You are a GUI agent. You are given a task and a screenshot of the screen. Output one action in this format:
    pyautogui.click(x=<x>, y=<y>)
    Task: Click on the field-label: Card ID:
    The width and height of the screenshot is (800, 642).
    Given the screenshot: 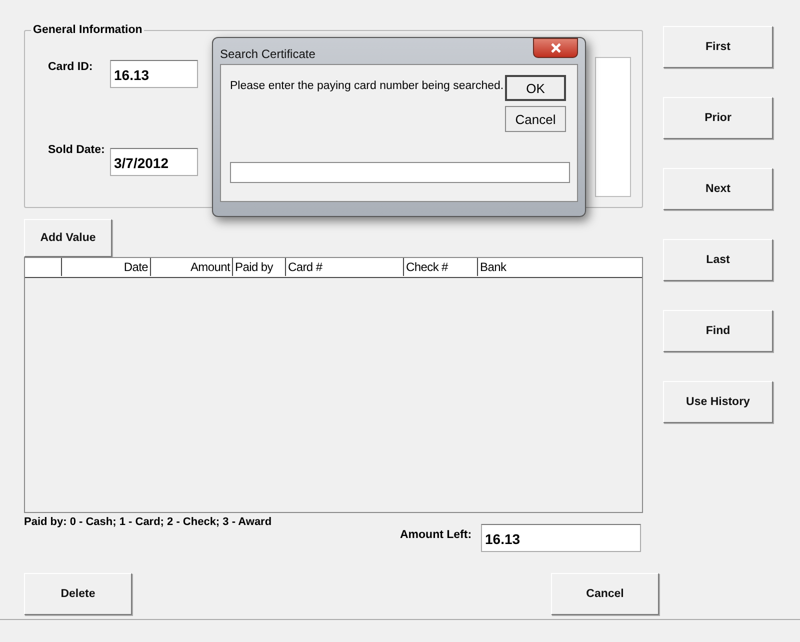 What is the action you would take?
    pyautogui.click(x=71, y=67)
    